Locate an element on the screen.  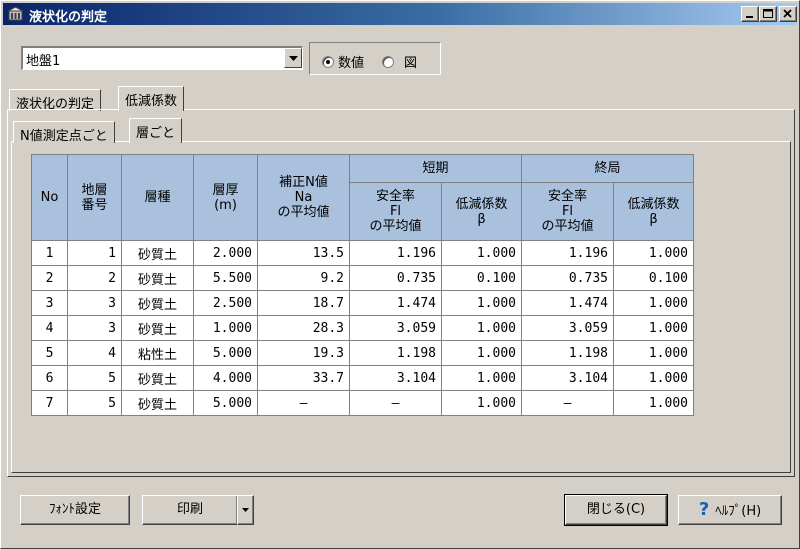
ground-select: 地盤1 is located at coordinates (162, 58).